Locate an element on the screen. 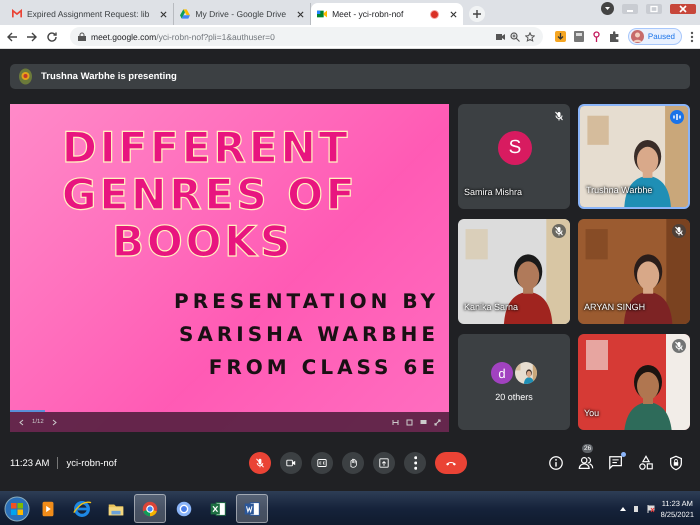 The height and width of the screenshot is (525, 700). activities-button is located at coordinates (646, 463).